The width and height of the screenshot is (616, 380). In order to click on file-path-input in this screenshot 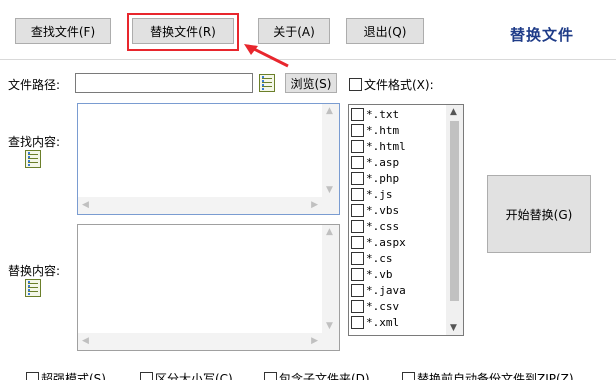, I will do `click(164, 83)`.